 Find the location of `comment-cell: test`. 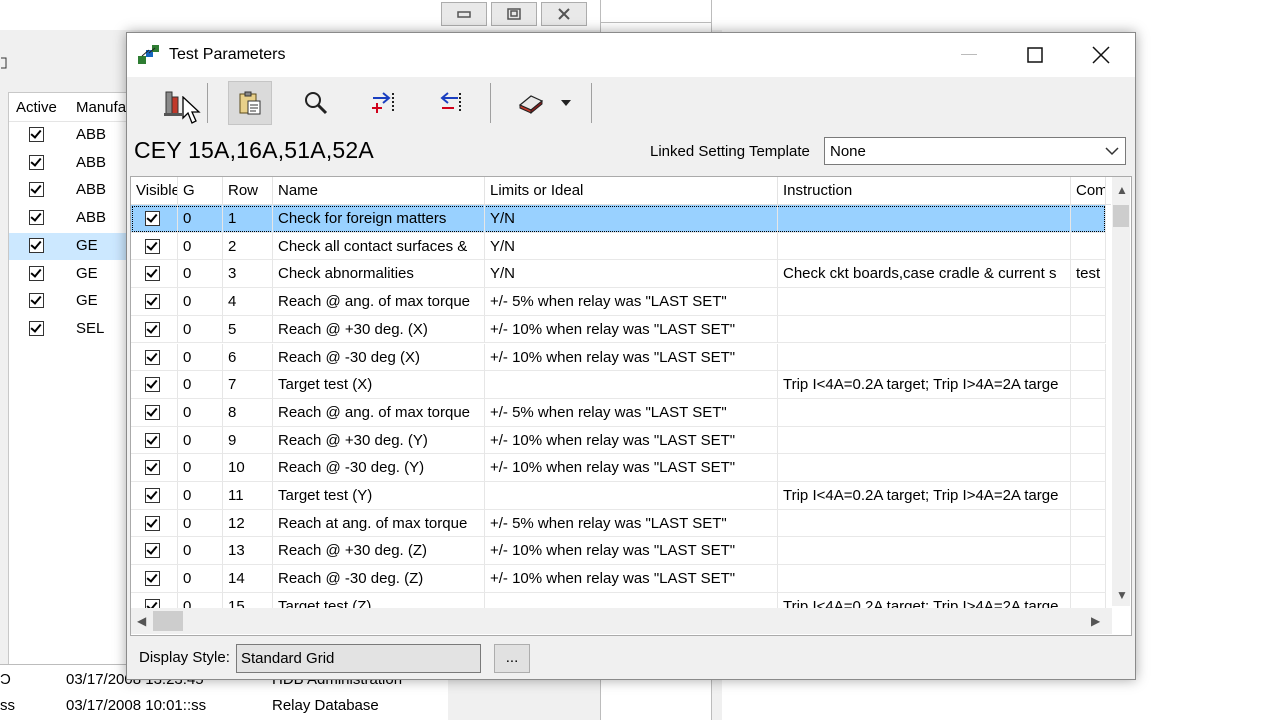

comment-cell: test is located at coordinates (1088, 274).